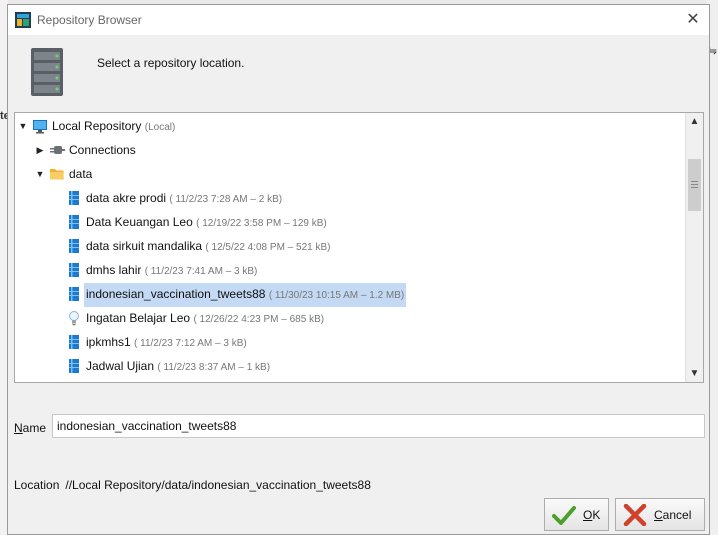 This screenshot has width=718, height=535. I want to click on item-name: ipkmhs1, so click(108, 342).